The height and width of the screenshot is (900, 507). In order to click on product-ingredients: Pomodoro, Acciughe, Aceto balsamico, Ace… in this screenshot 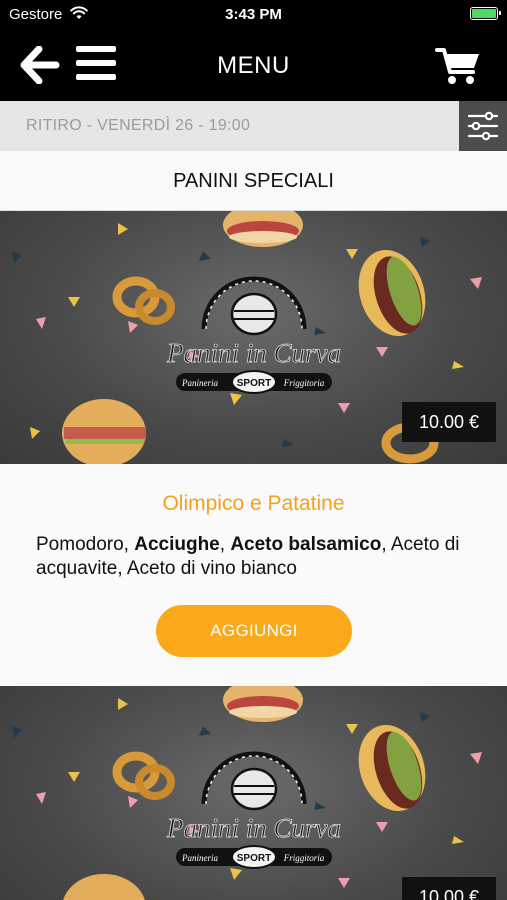, I will do `click(248, 556)`.